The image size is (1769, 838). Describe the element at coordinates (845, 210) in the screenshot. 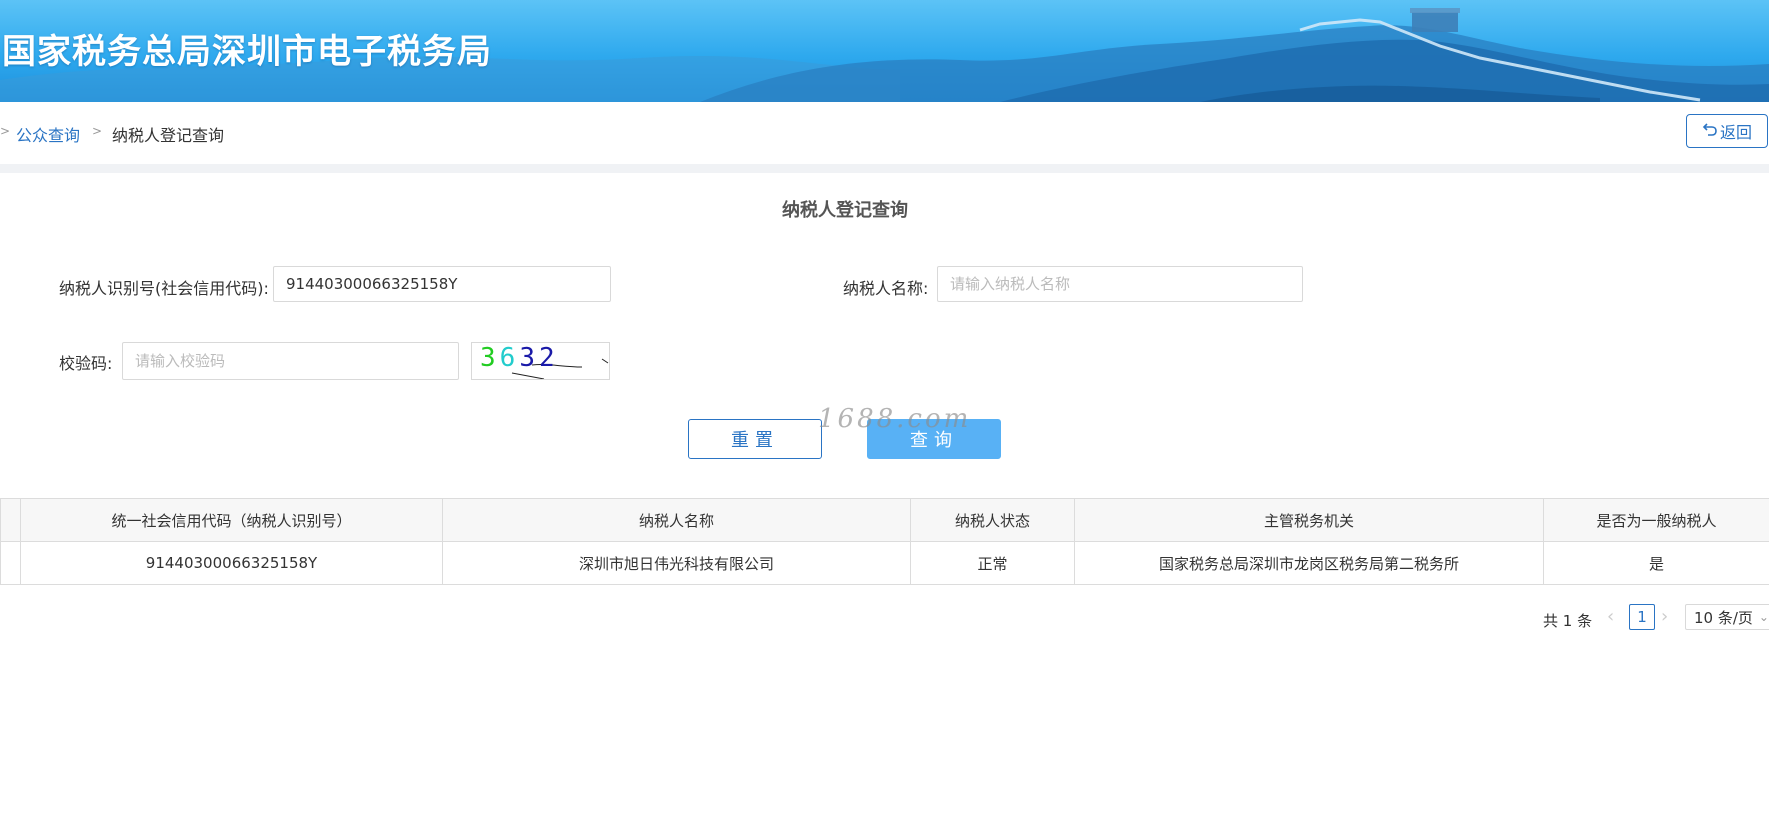

I see `form-title: 纳税人登记查询` at that location.